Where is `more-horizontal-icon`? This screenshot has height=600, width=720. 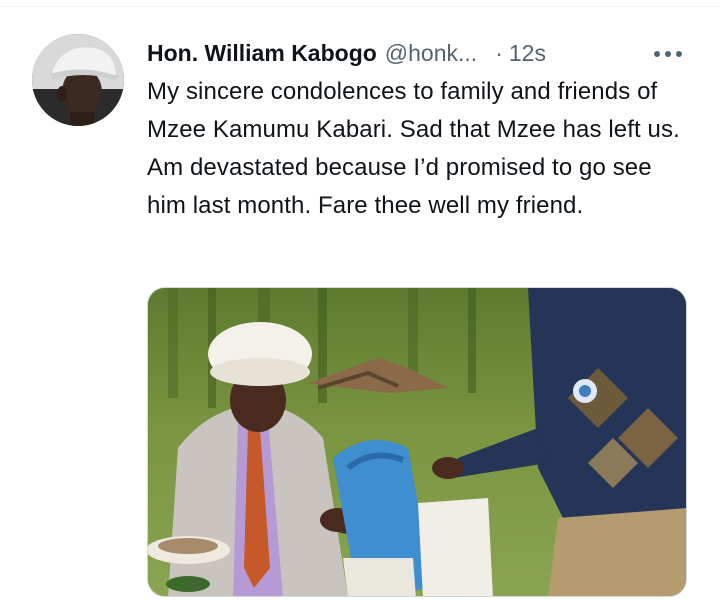
more-horizontal-icon is located at coordinates (668, 54).